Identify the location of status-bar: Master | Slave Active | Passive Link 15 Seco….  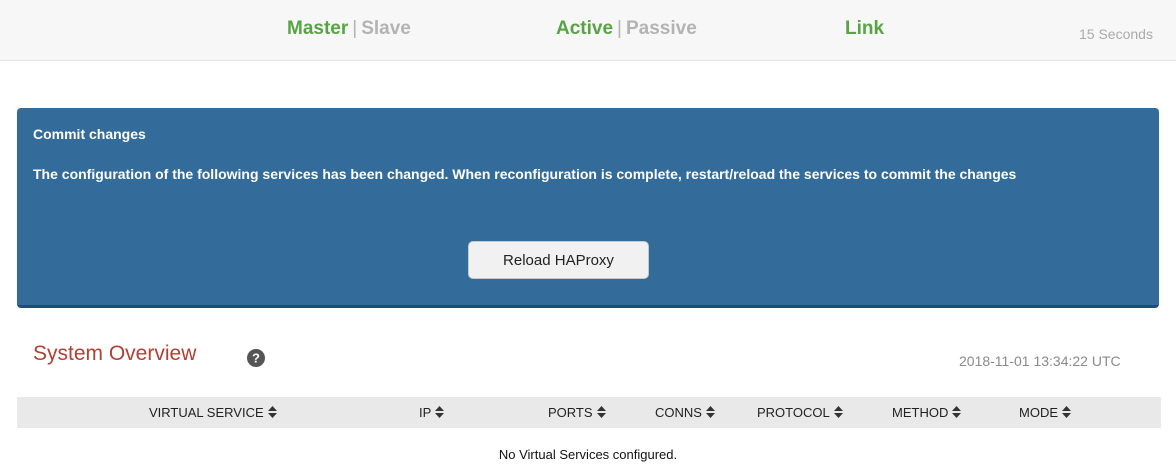
(588, 30).